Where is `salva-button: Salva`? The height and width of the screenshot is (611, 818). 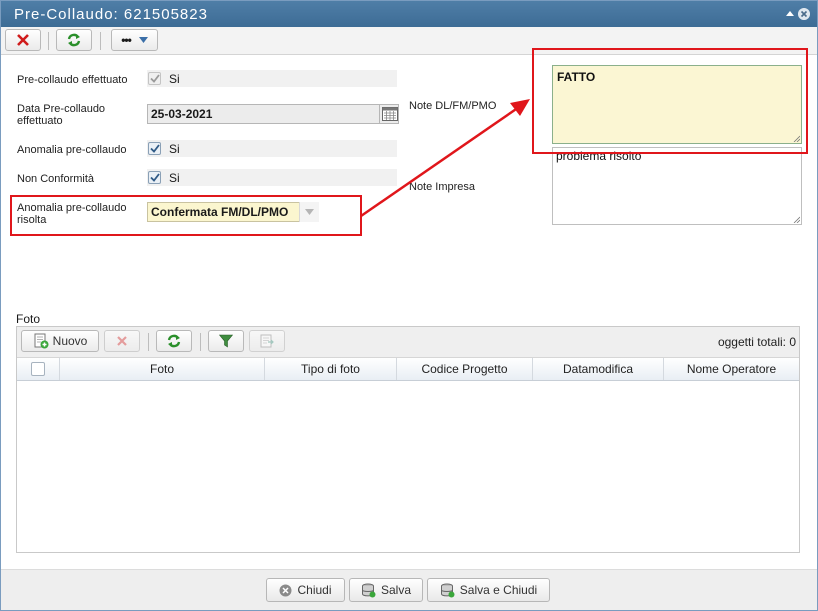
salva-button: Salva is located at coordinates (386, 590).